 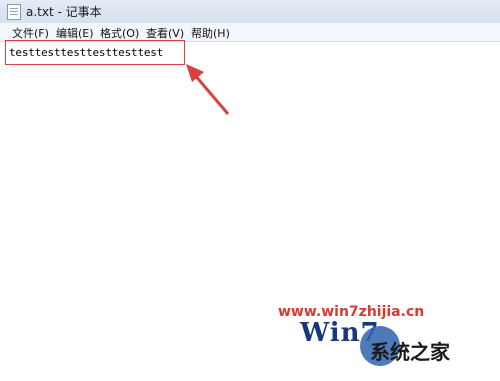 What do you see at coordinates (119, 33) in the screenshot?
I see `menu-format: 格式(O)` at bounding box center [119, 33].